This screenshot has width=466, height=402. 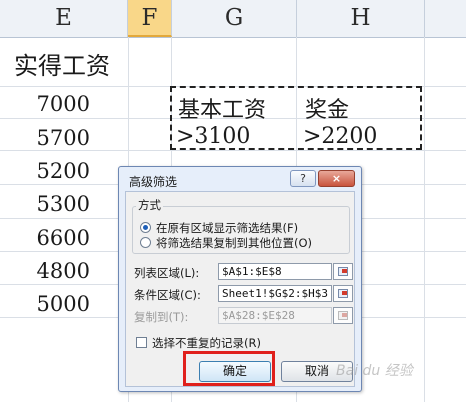 What do you see at coordinates (62, 63) in the screenshot?
I see `cell-e1-header: 实得工资` at bounding box center [62, 63].